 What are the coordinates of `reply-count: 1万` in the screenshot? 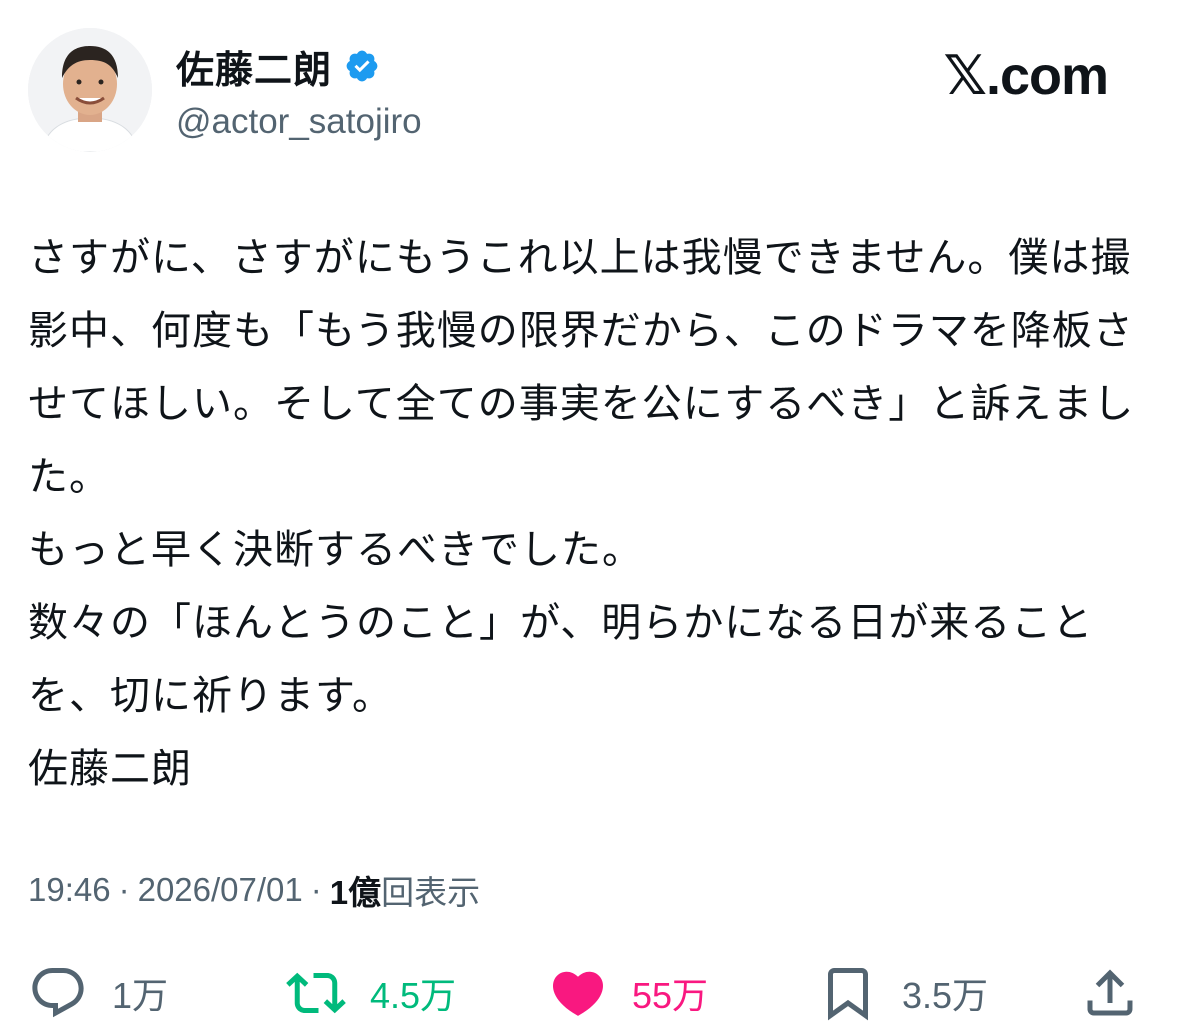 It's located at (140, 995).